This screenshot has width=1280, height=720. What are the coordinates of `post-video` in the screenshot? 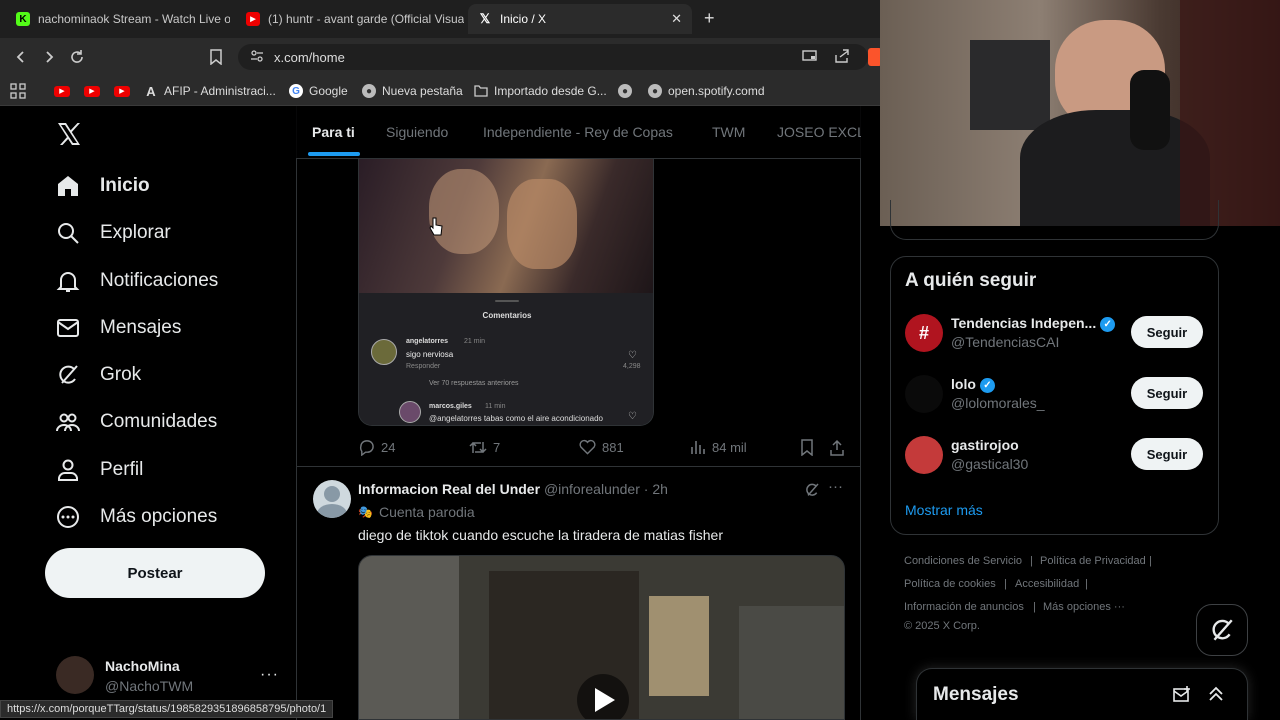 It's located at (601, 637).